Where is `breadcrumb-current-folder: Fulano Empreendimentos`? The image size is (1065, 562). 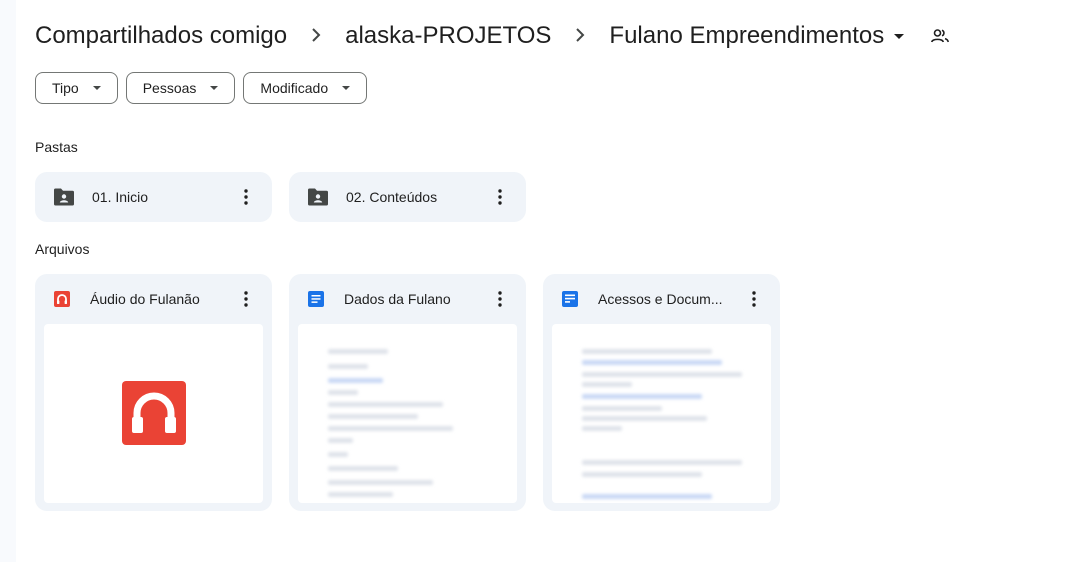 breadcrumb-current-folder: Fulano Empreendimentos is located at coordinates (757, 36).